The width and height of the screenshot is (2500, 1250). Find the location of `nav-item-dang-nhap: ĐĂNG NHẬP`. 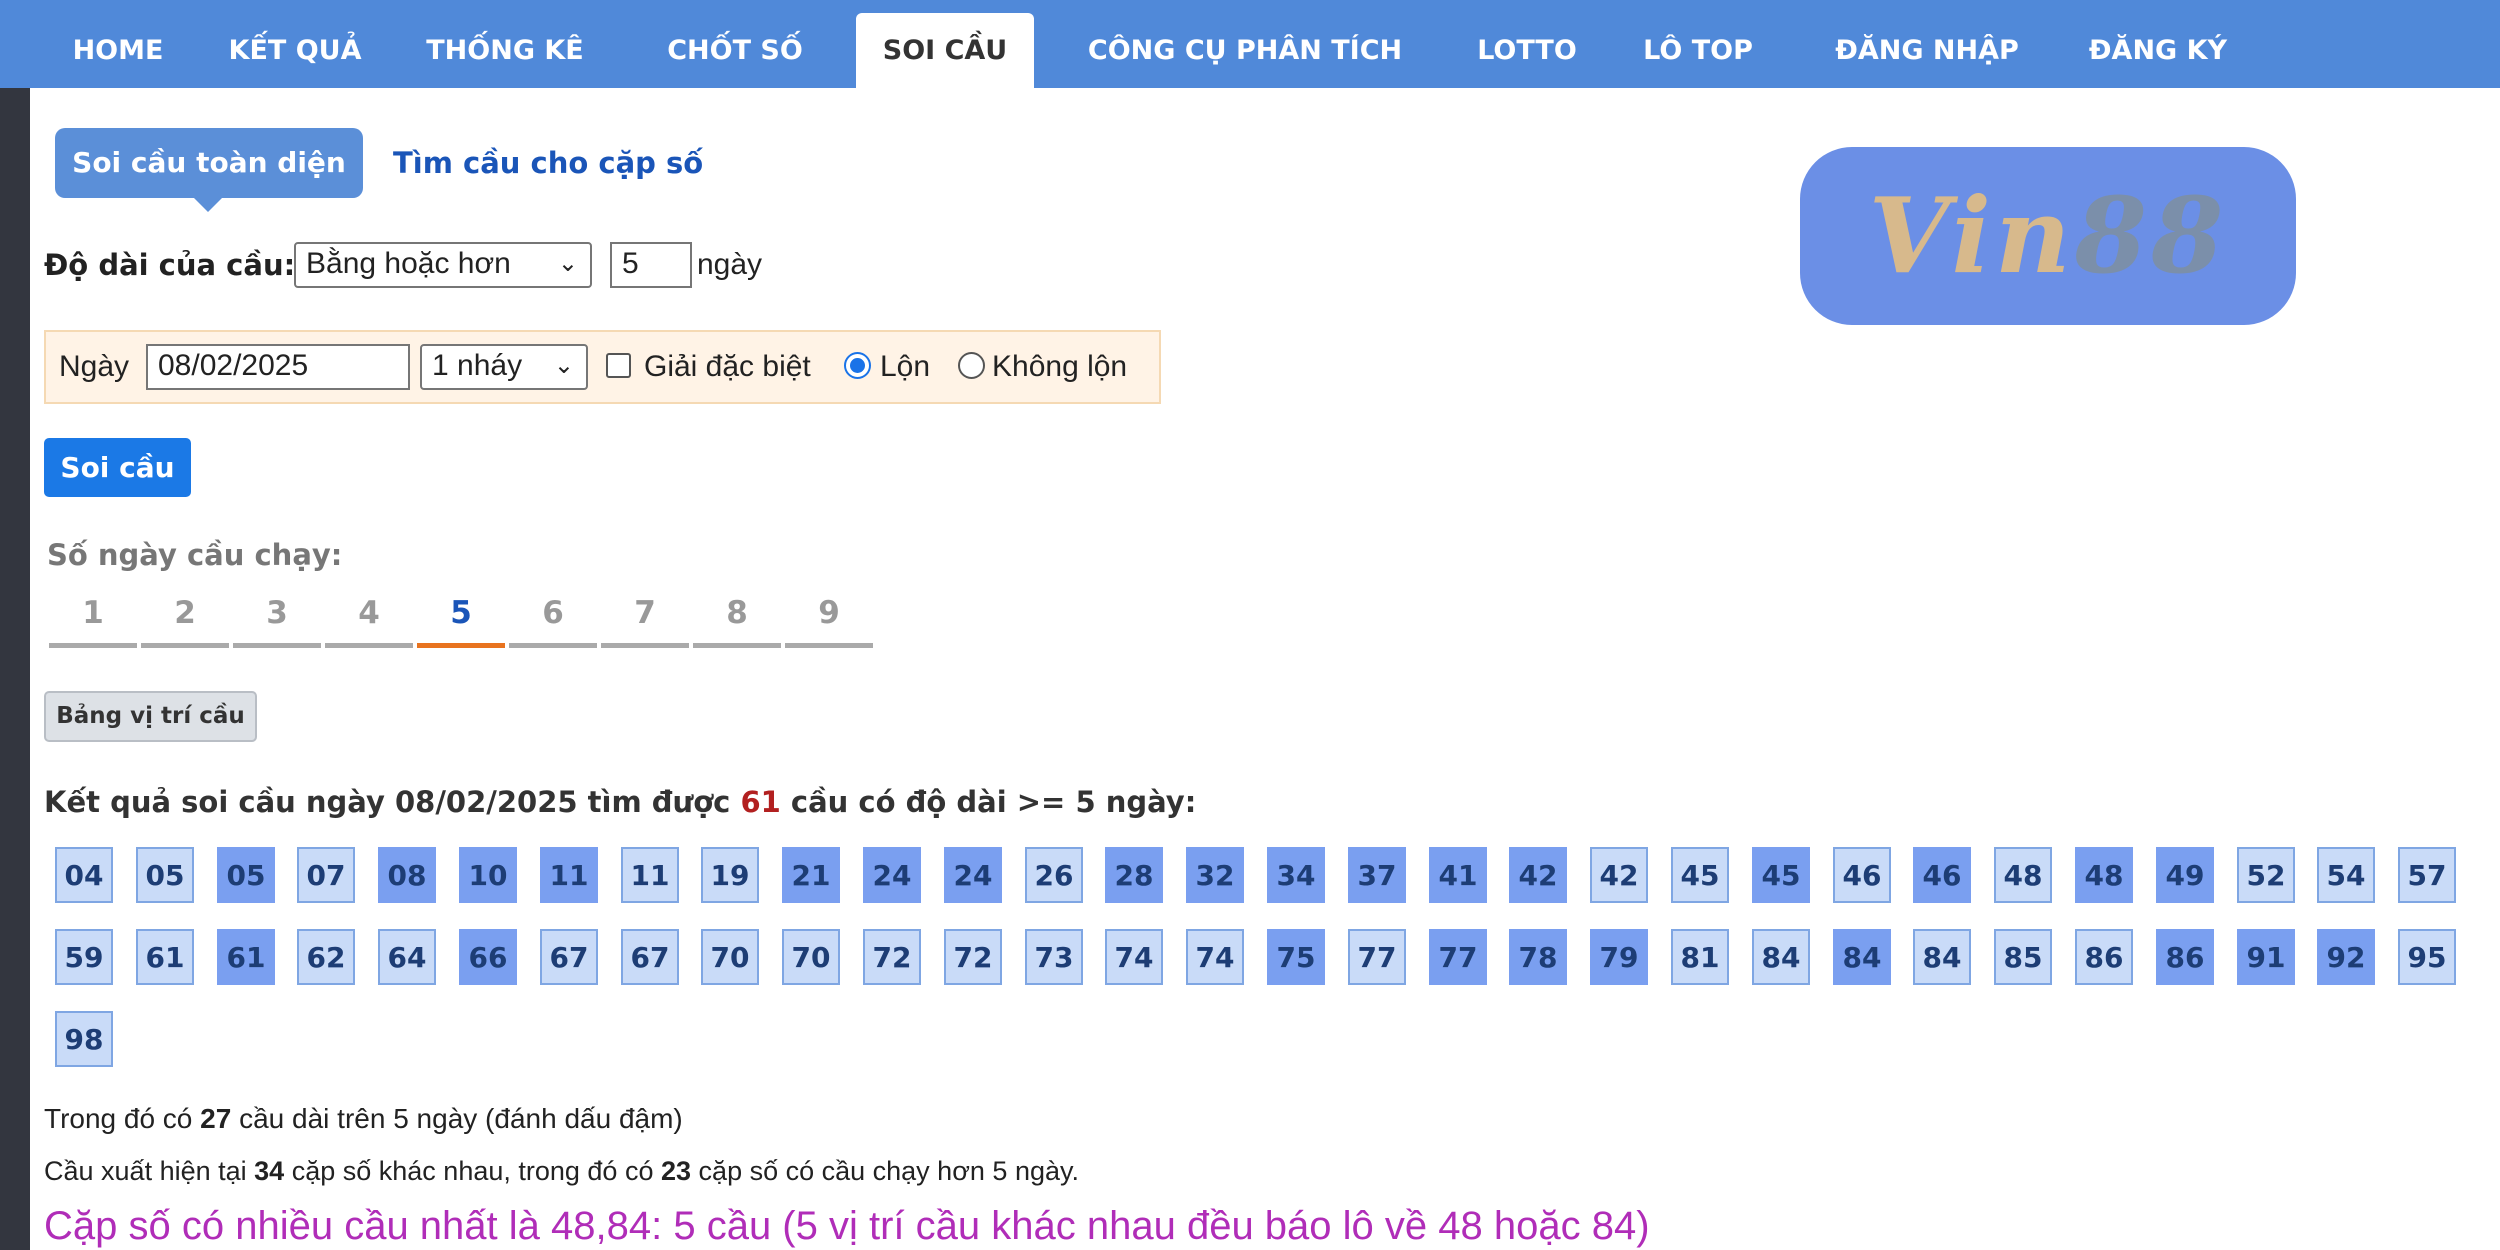

nav-item-dang-nhap: ĐĂNG NHẬP is located at coordinates (1927, 50).